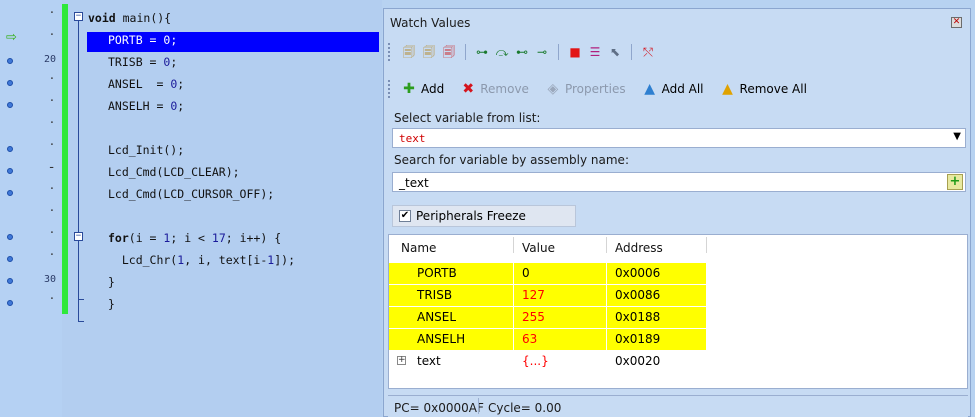 Image resolution: width=975 pixels, height=417 pixels. What do you see at coordinates (678, 406) in the screenshot?
I see `status-bar: PC= 0x0000AF Cycle= 0.00` at bounding box center [678, 406].